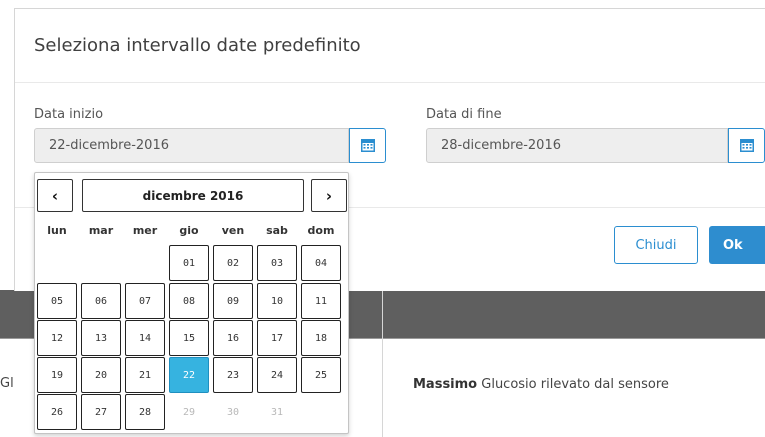 This screenshot has width=765, height=437. I want to click on day-cell: 15, so click(189, 338).